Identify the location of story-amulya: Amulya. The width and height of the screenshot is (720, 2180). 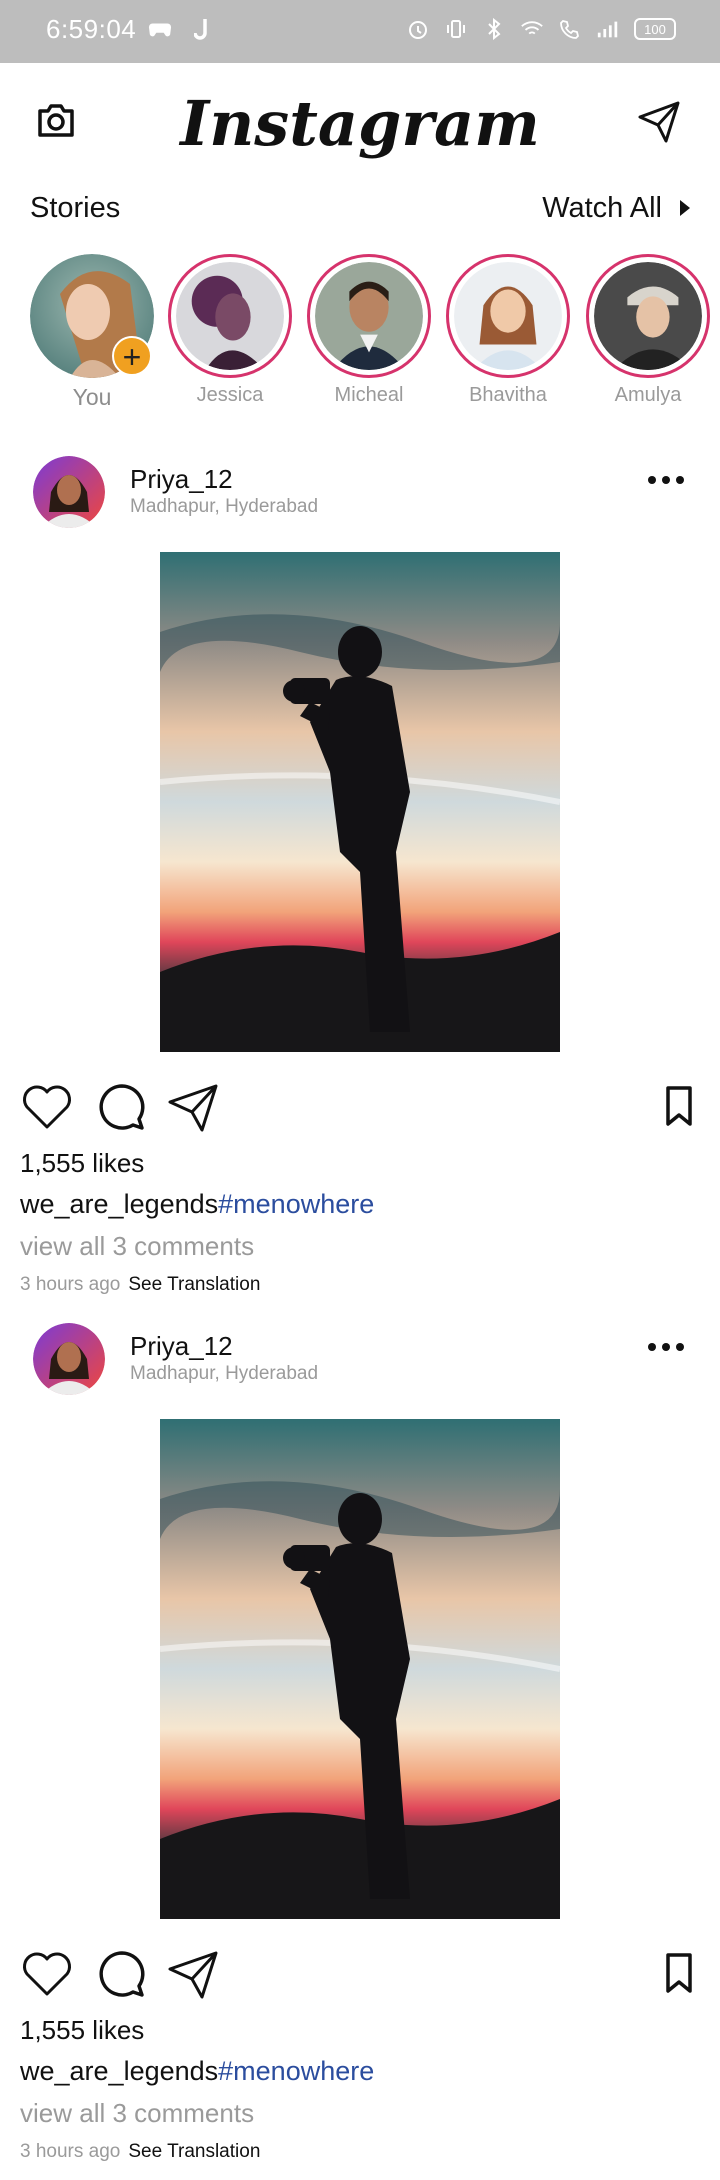
(648, 330).